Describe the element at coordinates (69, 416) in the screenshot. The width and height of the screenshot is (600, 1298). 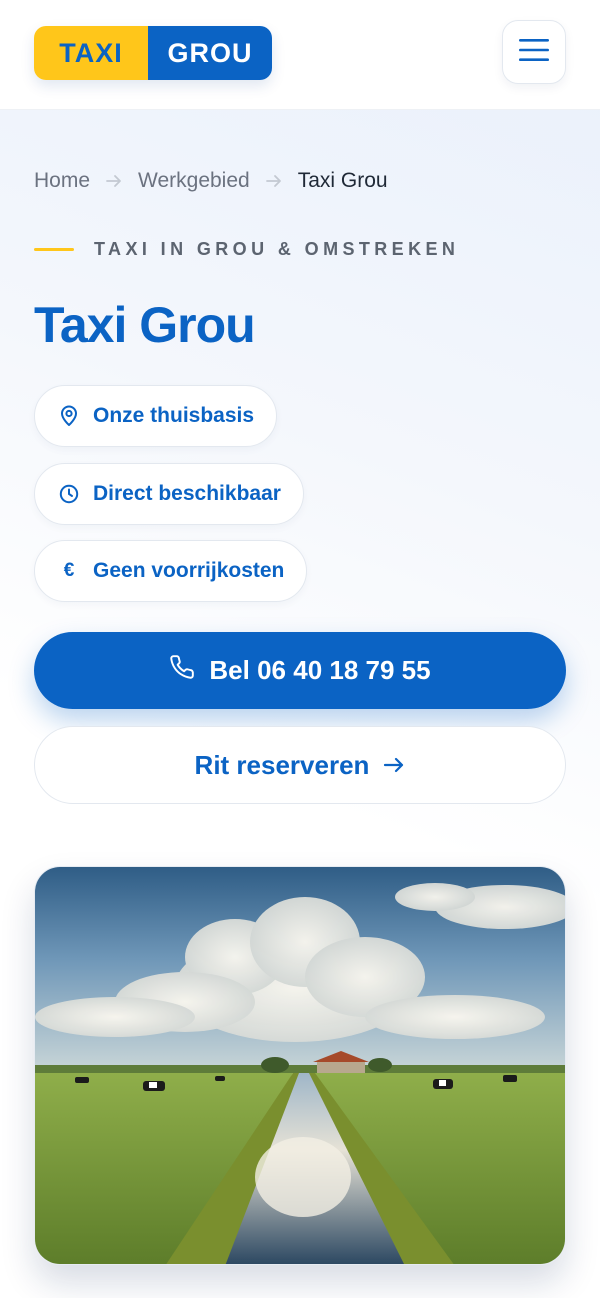
I see `map-pin-icon` at that location.